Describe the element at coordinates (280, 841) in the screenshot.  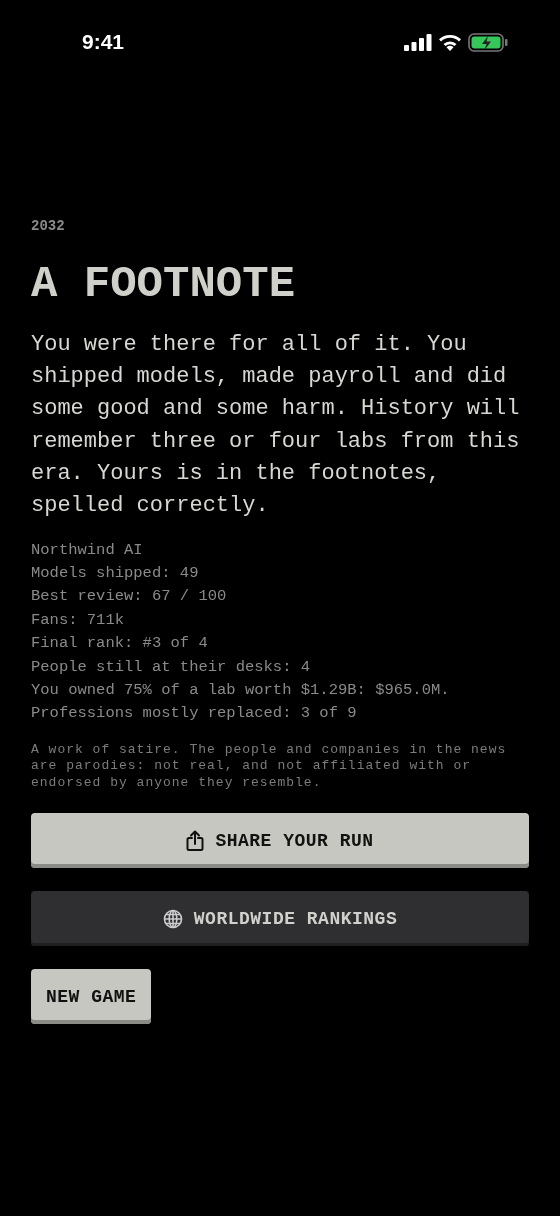
I see `share-button: SHARE YOUR RUN` at that location.